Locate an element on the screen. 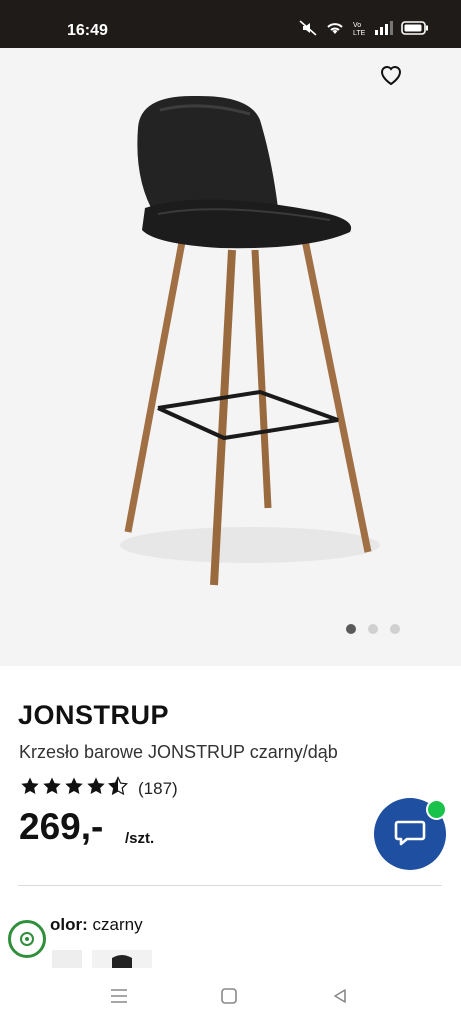  color-label: olor: czarny is located at coordinates (96, 925).